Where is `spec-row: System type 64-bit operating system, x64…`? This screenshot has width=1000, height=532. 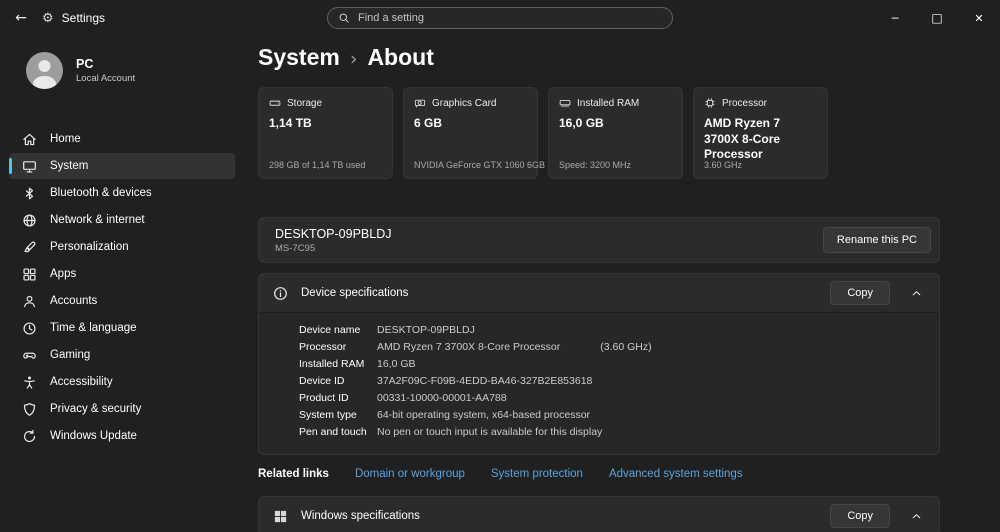
spec-row: System type 64-bit operating system, x64… is located at coordinates (619, 415).